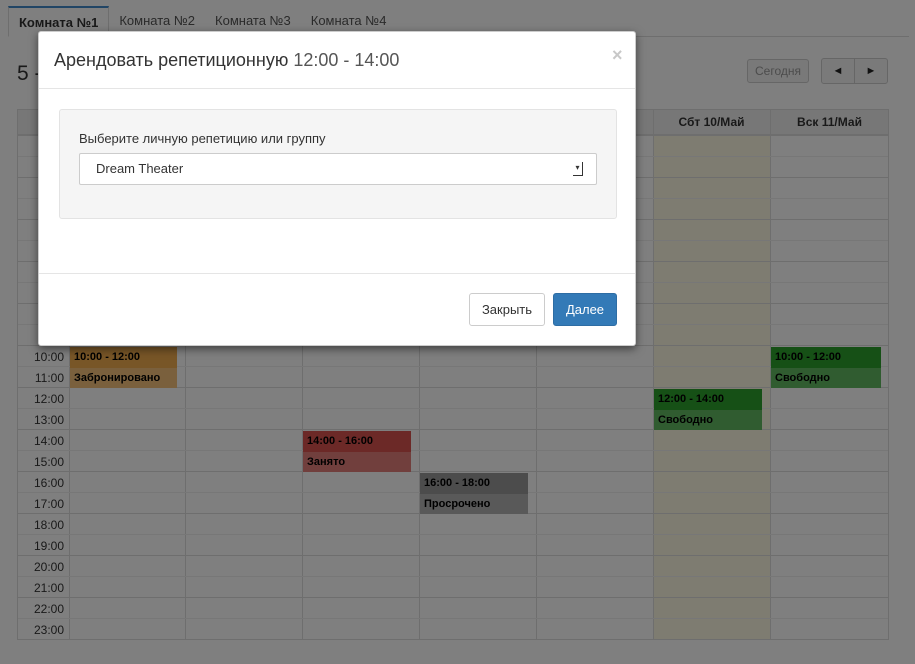 The image size is (915, 664). Describe the element at coordinates (617, 55) in the screenshot. I see `close-icon: ×` at that location.